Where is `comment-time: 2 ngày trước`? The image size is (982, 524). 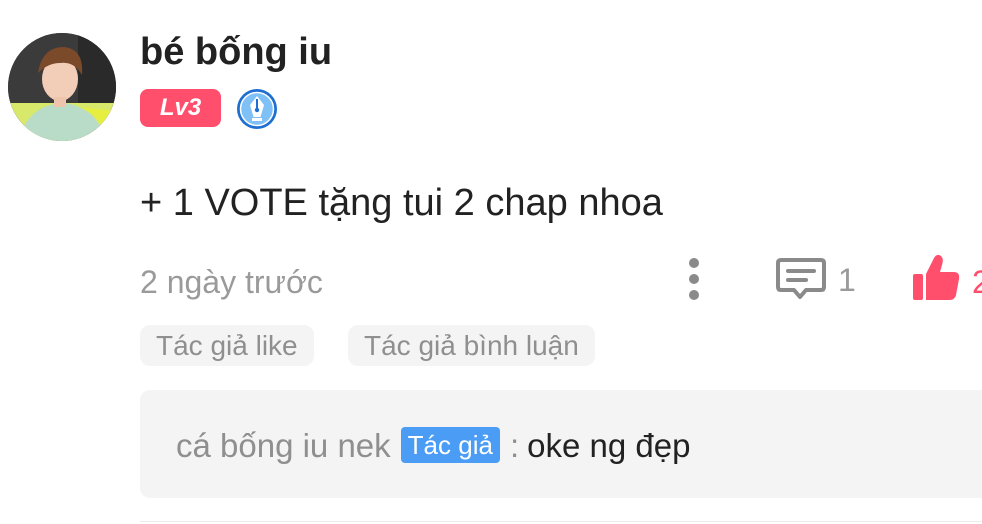 comment-time: 2 ngày trước is located at coordinates (231, 282).